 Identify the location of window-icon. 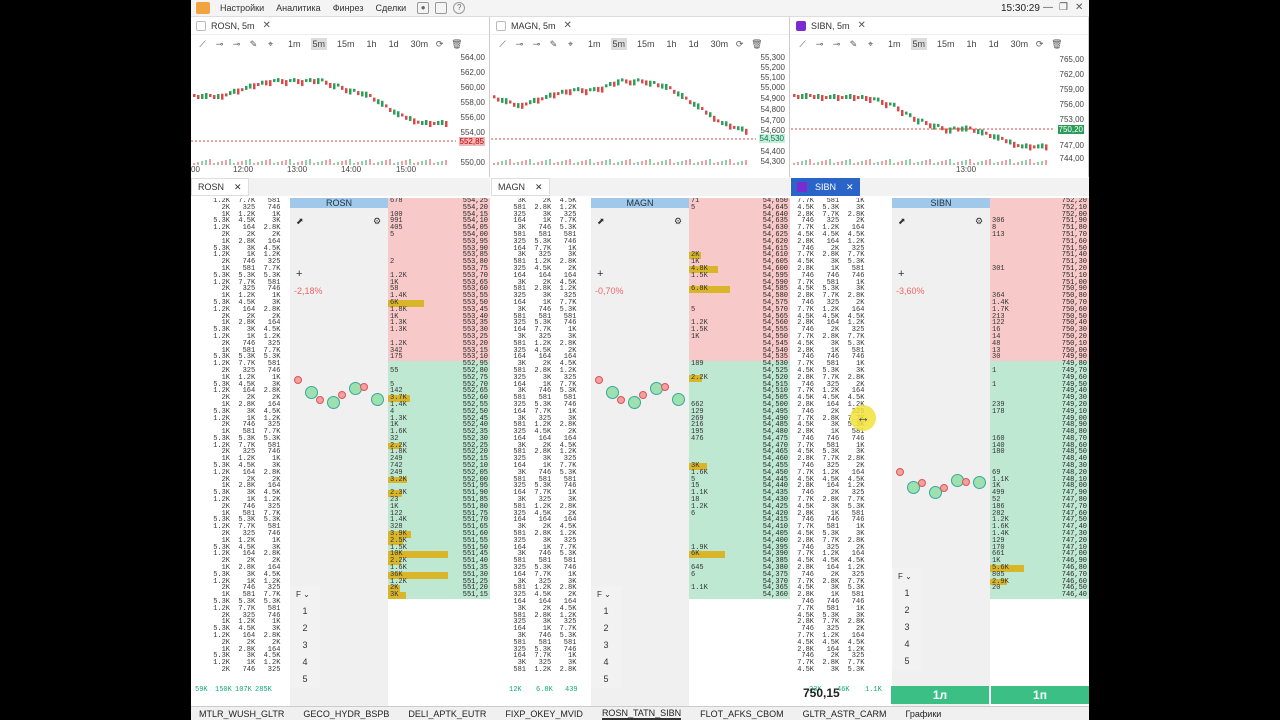
(441, 8).